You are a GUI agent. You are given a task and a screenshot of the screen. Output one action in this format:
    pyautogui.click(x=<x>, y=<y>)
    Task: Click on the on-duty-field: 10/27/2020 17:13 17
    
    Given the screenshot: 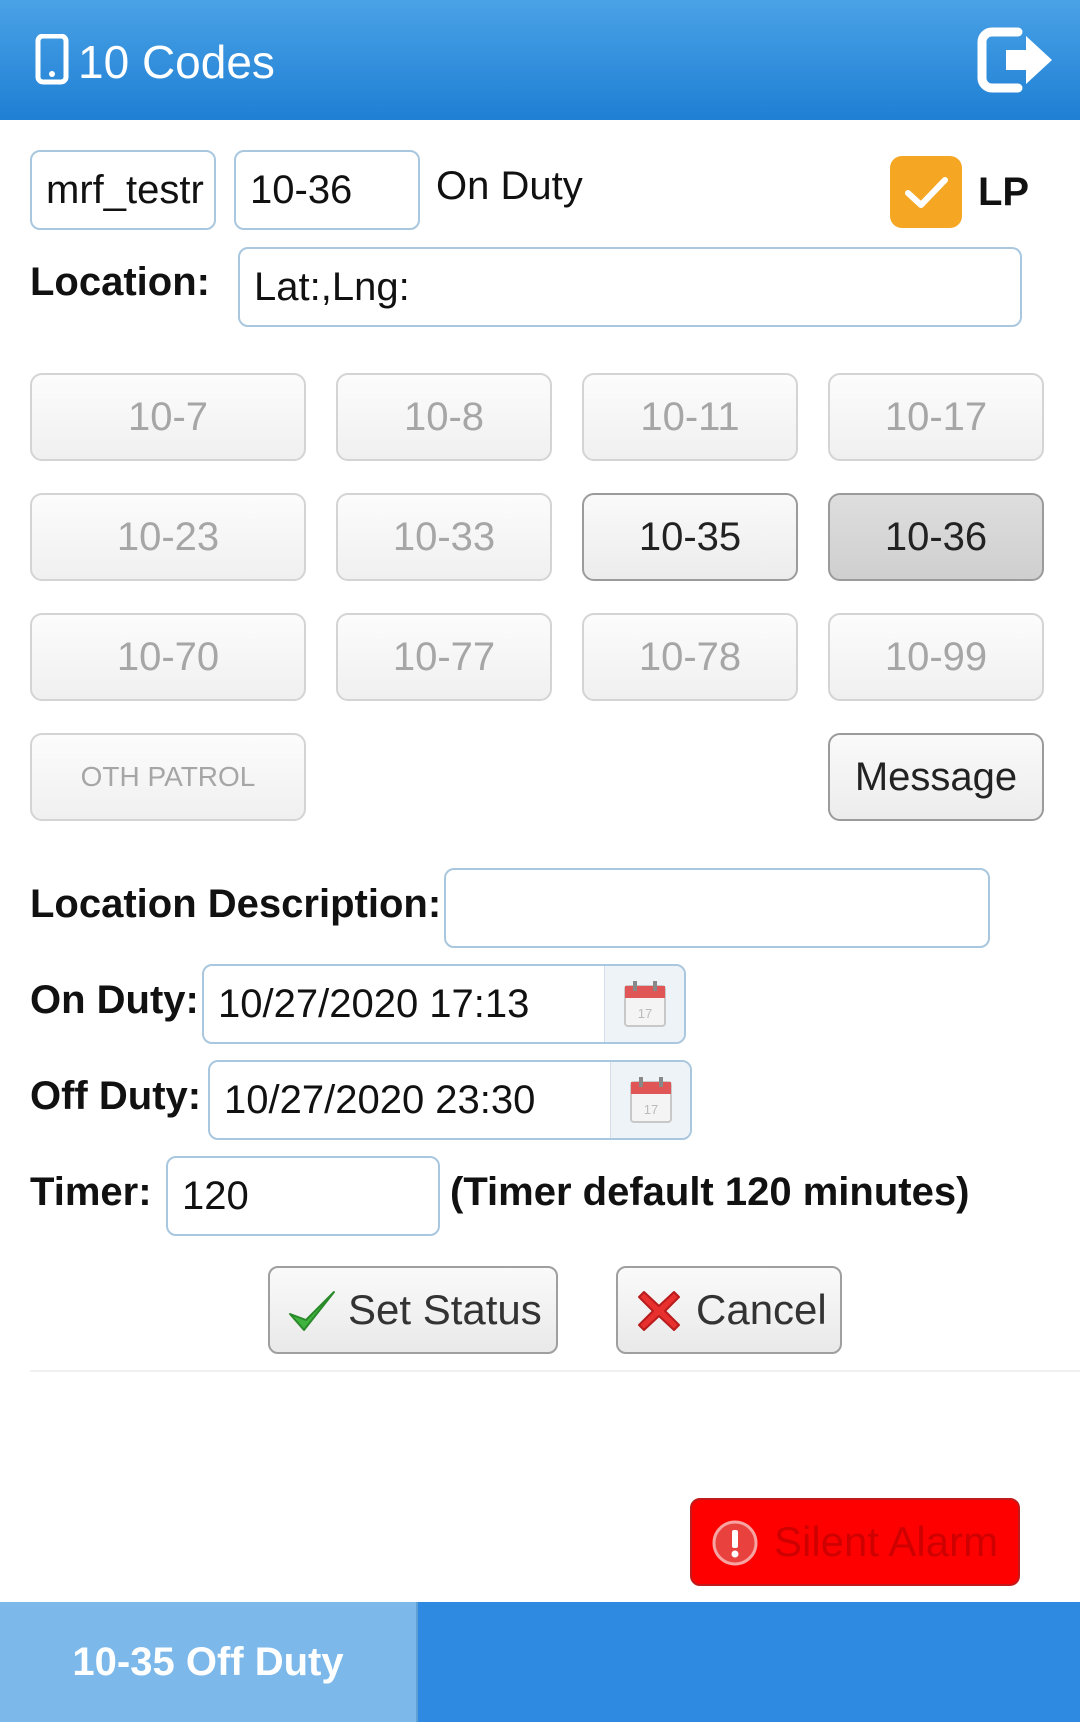 What is the action you would take?
    pyautogui.click(x=444, y=1004)
    